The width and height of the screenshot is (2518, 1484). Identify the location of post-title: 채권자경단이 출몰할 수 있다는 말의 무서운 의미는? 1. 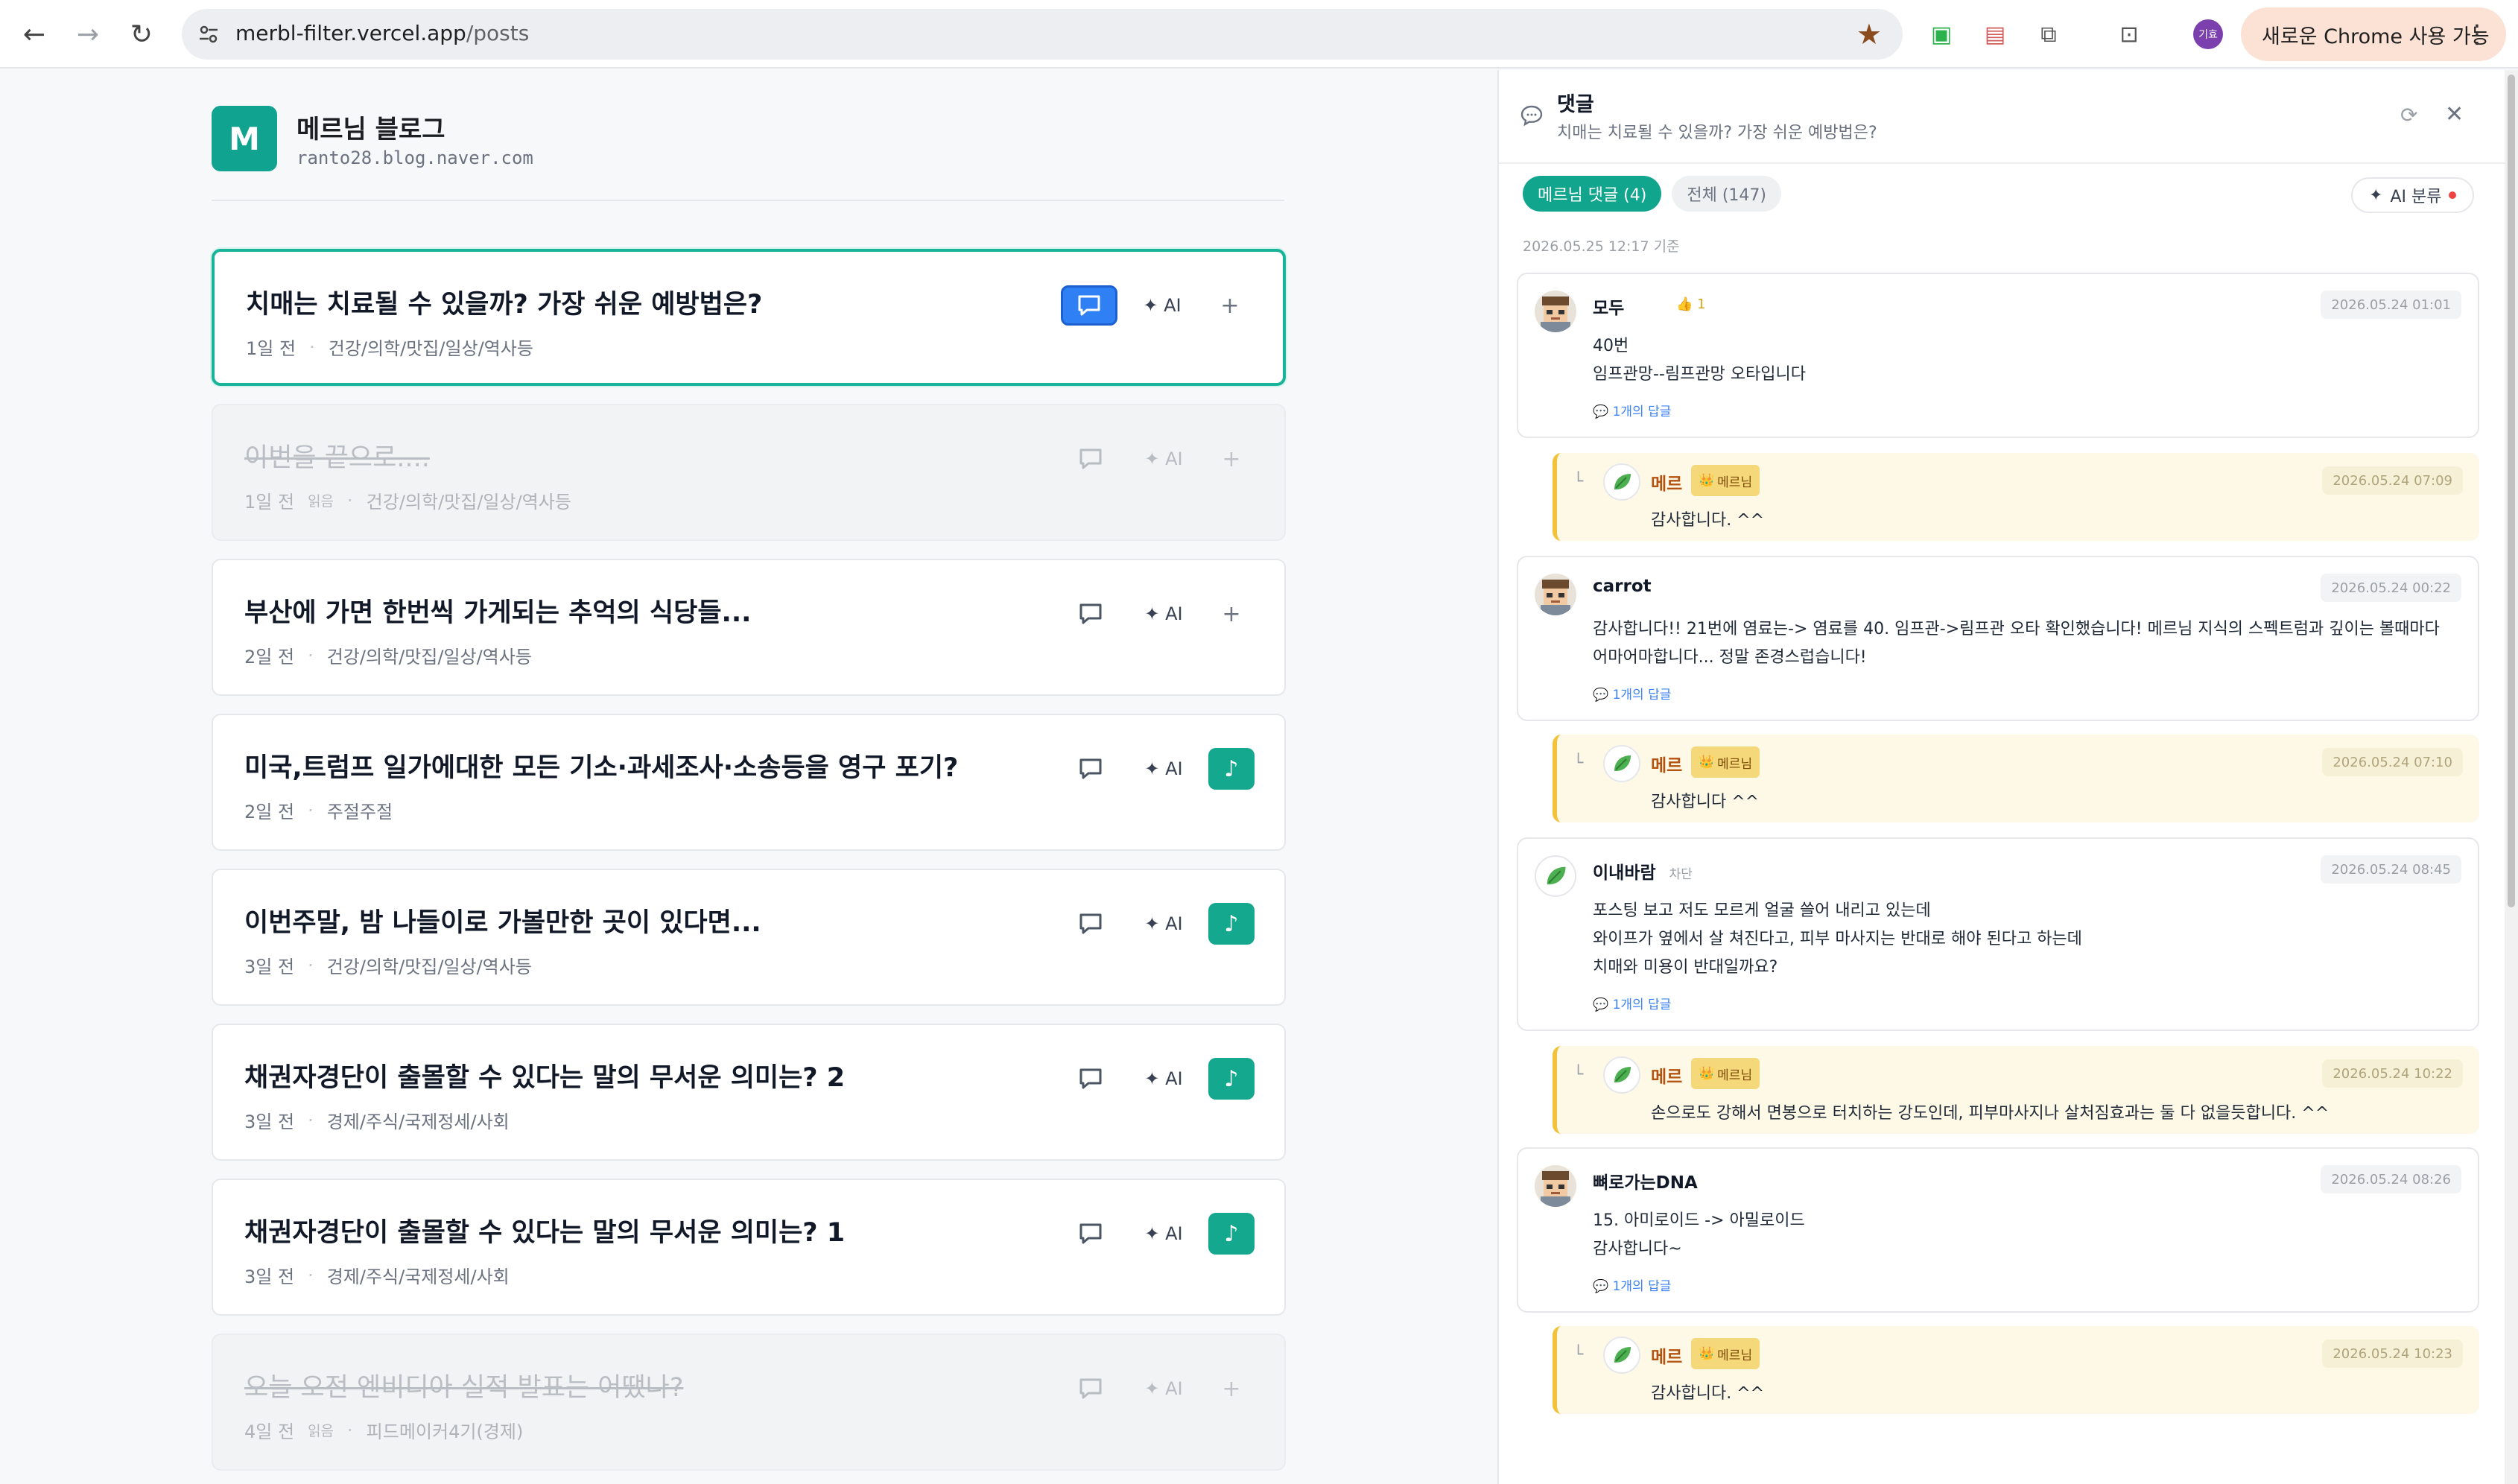
(544, 1230).